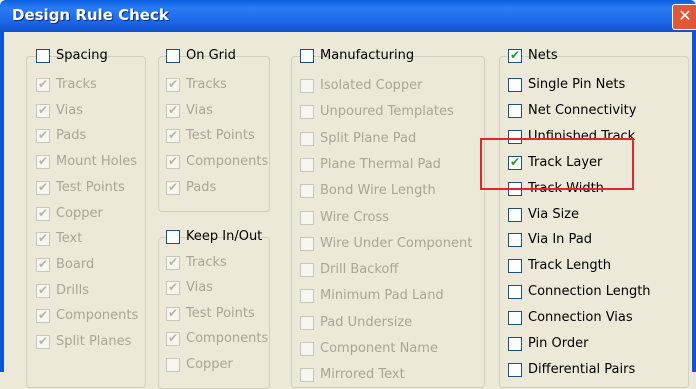 This screenshot has width=696, height=389. Describe the element at coordinates (577, 84) in the screenshot. I see `checkbox-label: Single Pin Nets` at that location.